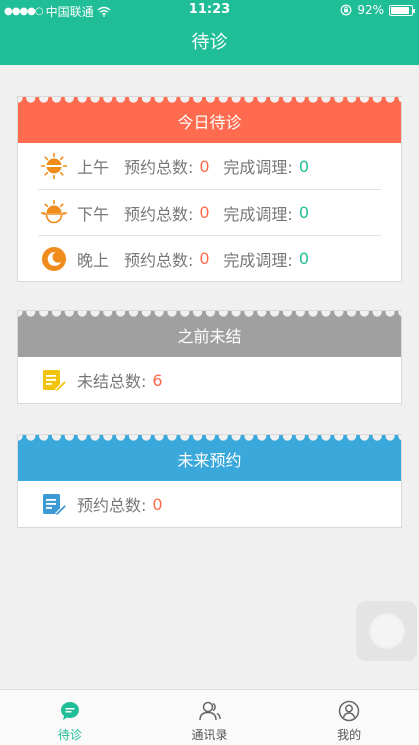 Image resolution: width=419 pixels, height=745 pixels. What do you see at coordinates (70, 711) in the screenshot?
I see `chat-bubble-icon` at bounding box center [70, 711].